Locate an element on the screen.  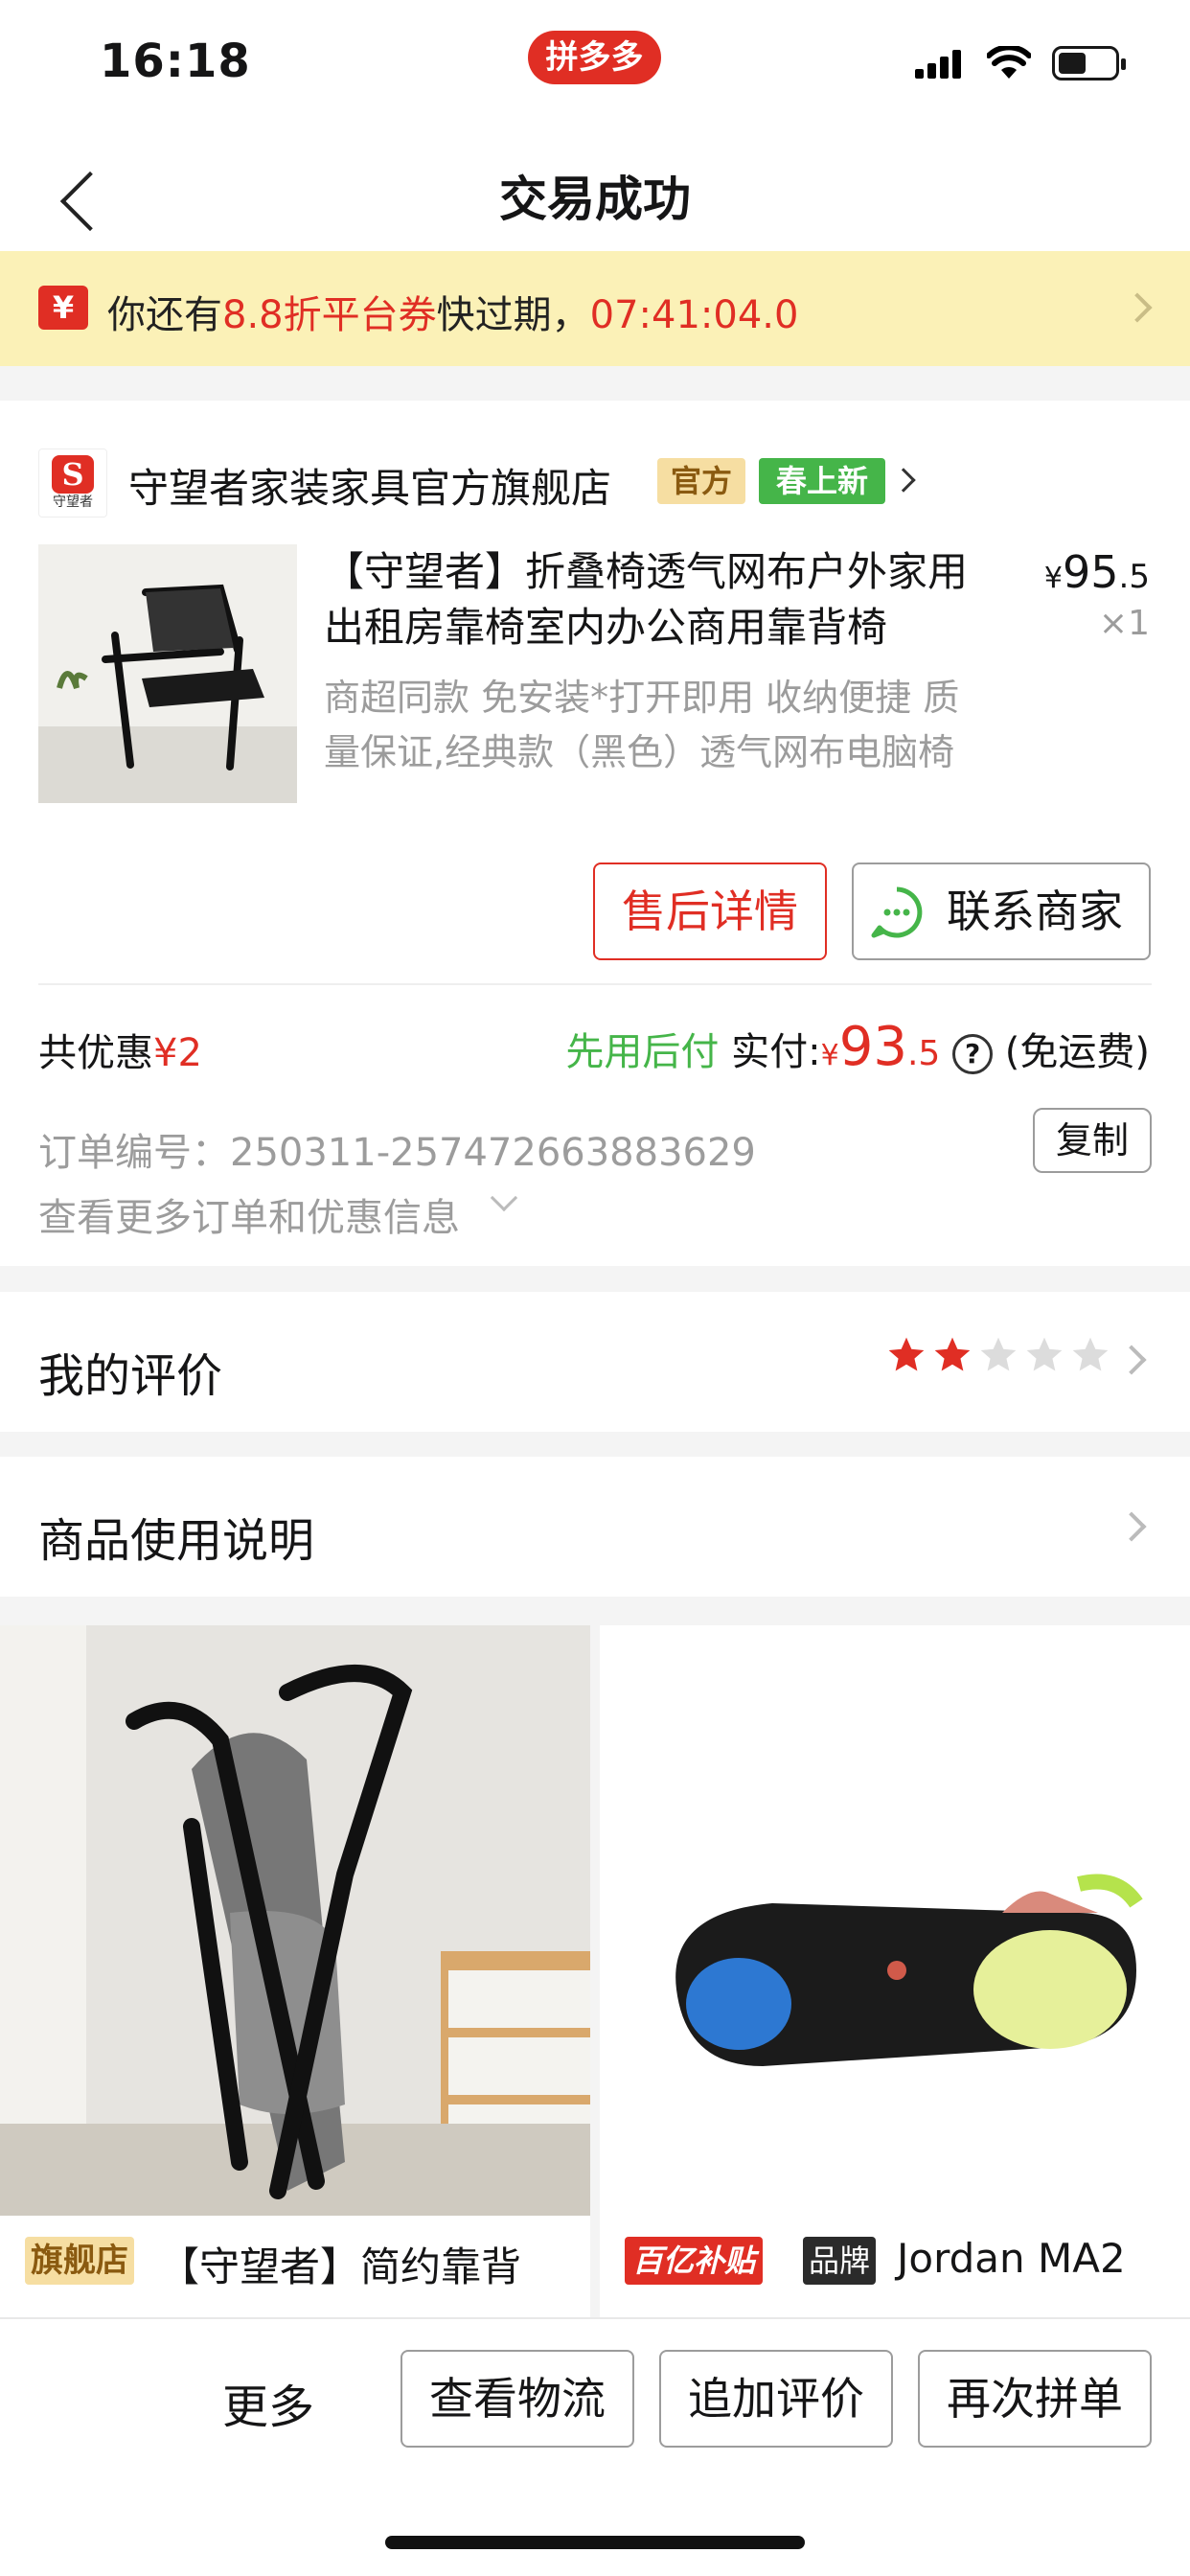
coupon-icon: ¥ is located at coordinates (63, 308).